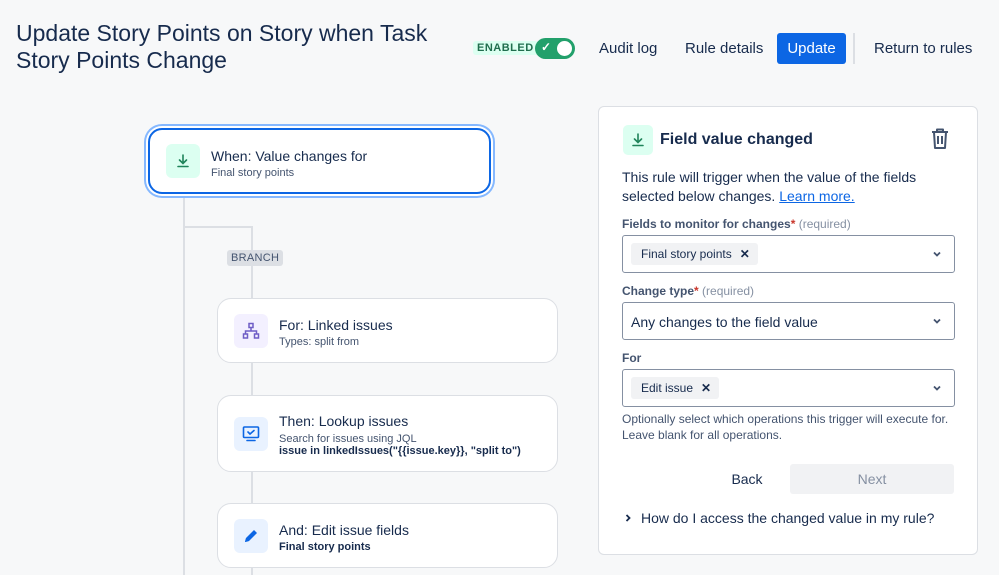 Image resolution: width=999 pixels, height=575 pixels. I want to click on for-operations-select: Edit issue ✕, so click(788, 388).